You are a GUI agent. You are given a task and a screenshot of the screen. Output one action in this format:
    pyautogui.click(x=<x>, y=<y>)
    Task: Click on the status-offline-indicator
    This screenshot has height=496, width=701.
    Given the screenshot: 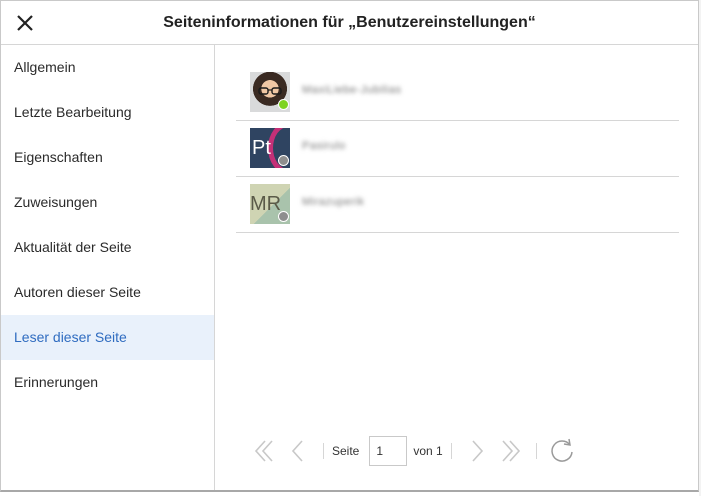 What is the action you would take?
    pyautogui.click(x=283, y=160)
    